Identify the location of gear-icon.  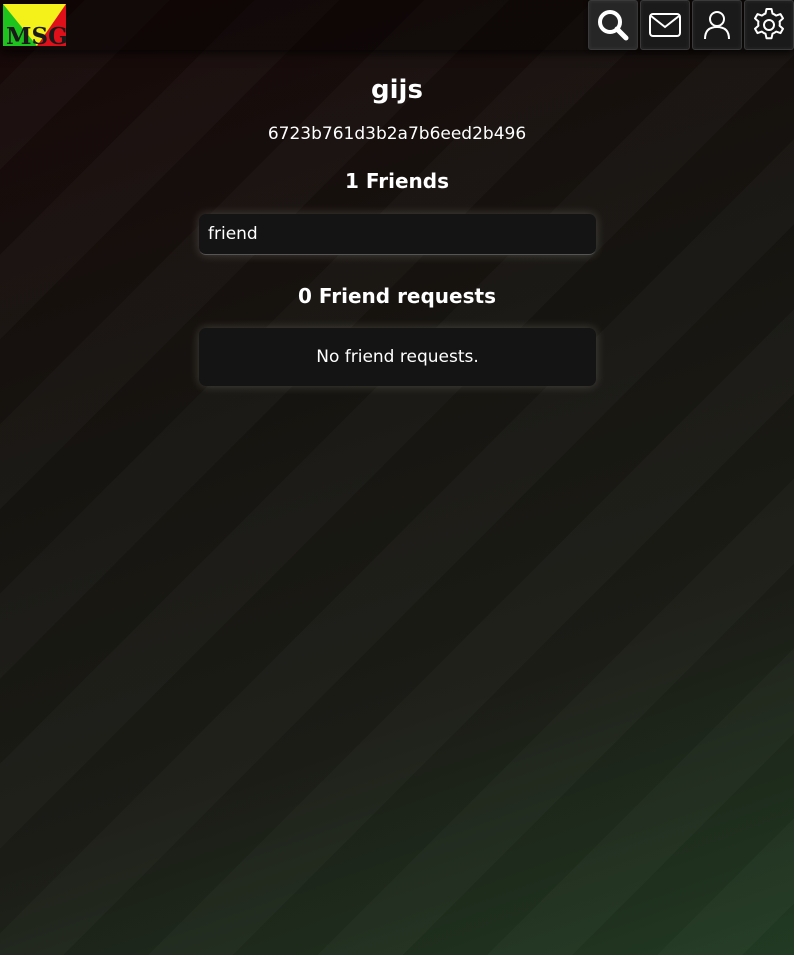
(769, 24).